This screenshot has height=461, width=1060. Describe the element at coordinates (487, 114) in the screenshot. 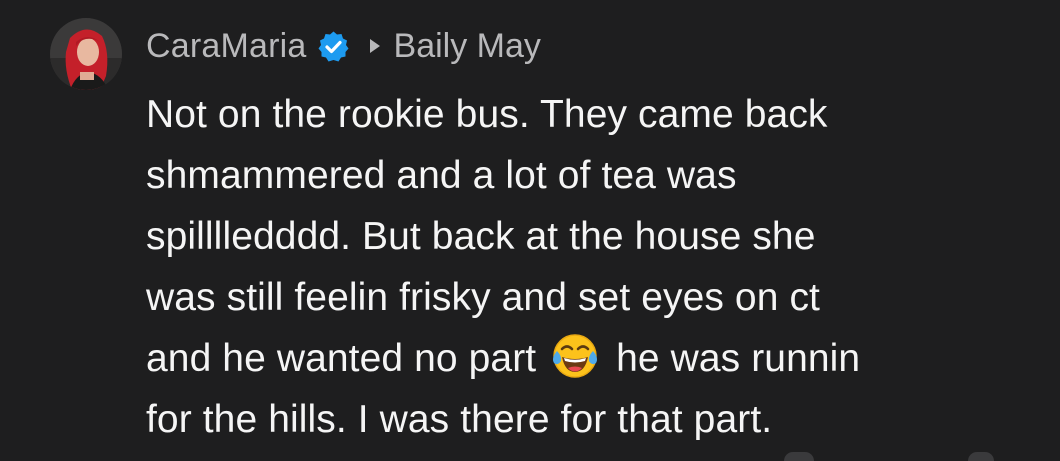

I see `comment-line: Not on the rookie bus. They came back` at that location.